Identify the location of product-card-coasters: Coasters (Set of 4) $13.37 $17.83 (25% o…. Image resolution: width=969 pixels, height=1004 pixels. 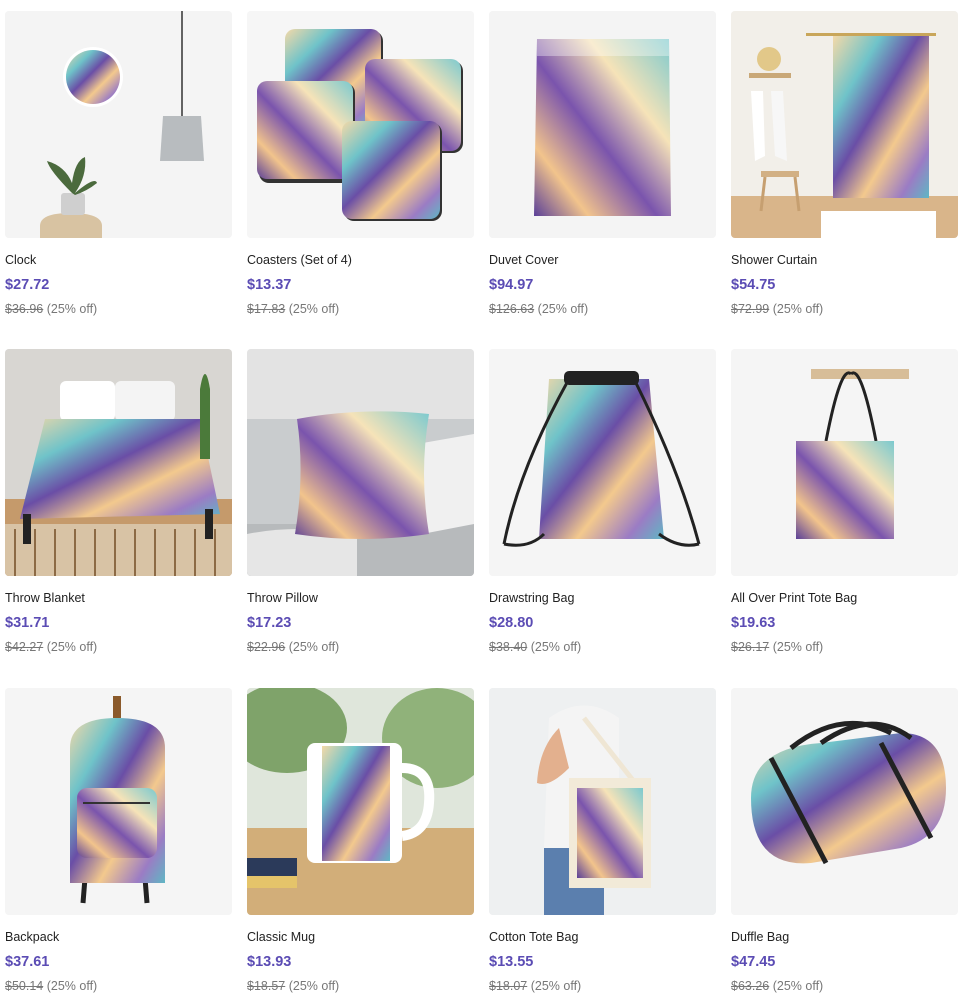
(360, 164).